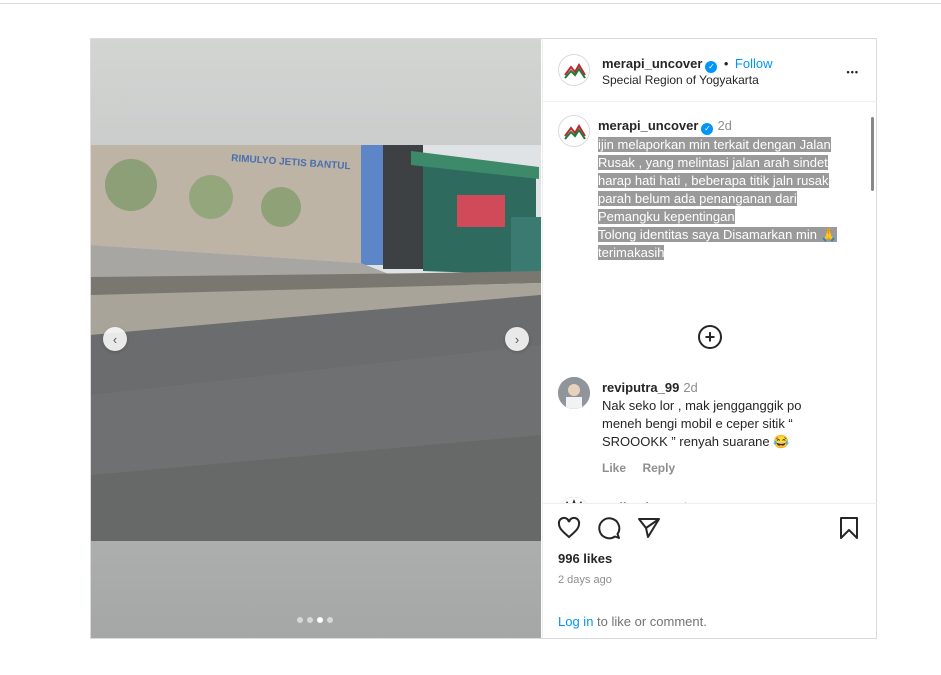 This screenshot has width=941, height=675. What do you see at coordinates (585, 580) in the screenshot?
I see `post-time: 2 days ago` at bounding box center [585, 580].